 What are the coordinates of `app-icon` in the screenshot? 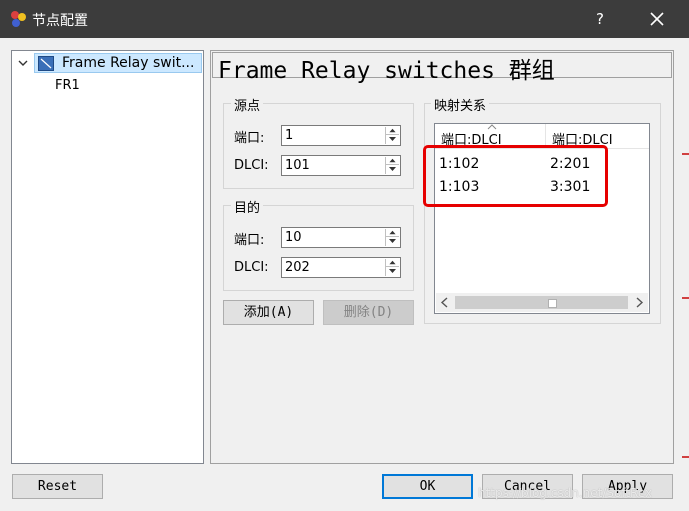 It's located at (18, 19).